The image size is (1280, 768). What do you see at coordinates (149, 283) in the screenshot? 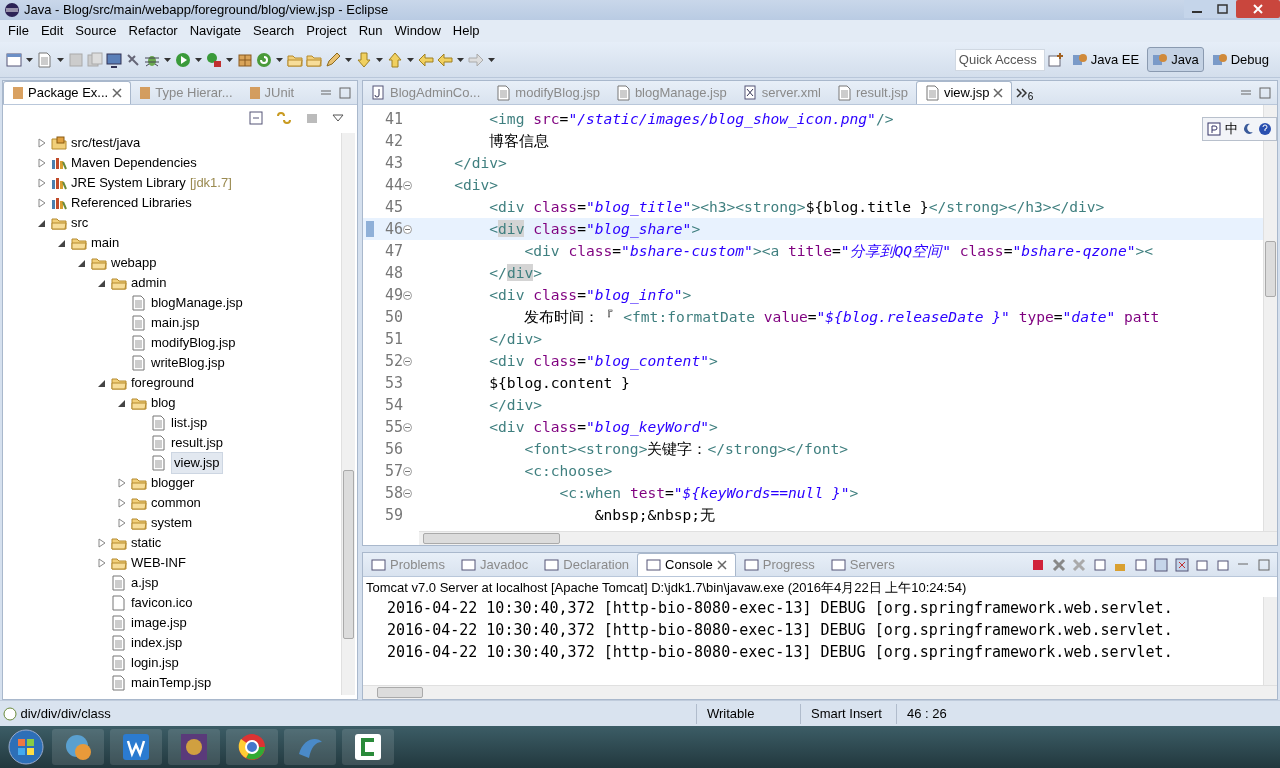
I see `tree-item: admin` at bounding box center [149, 283].